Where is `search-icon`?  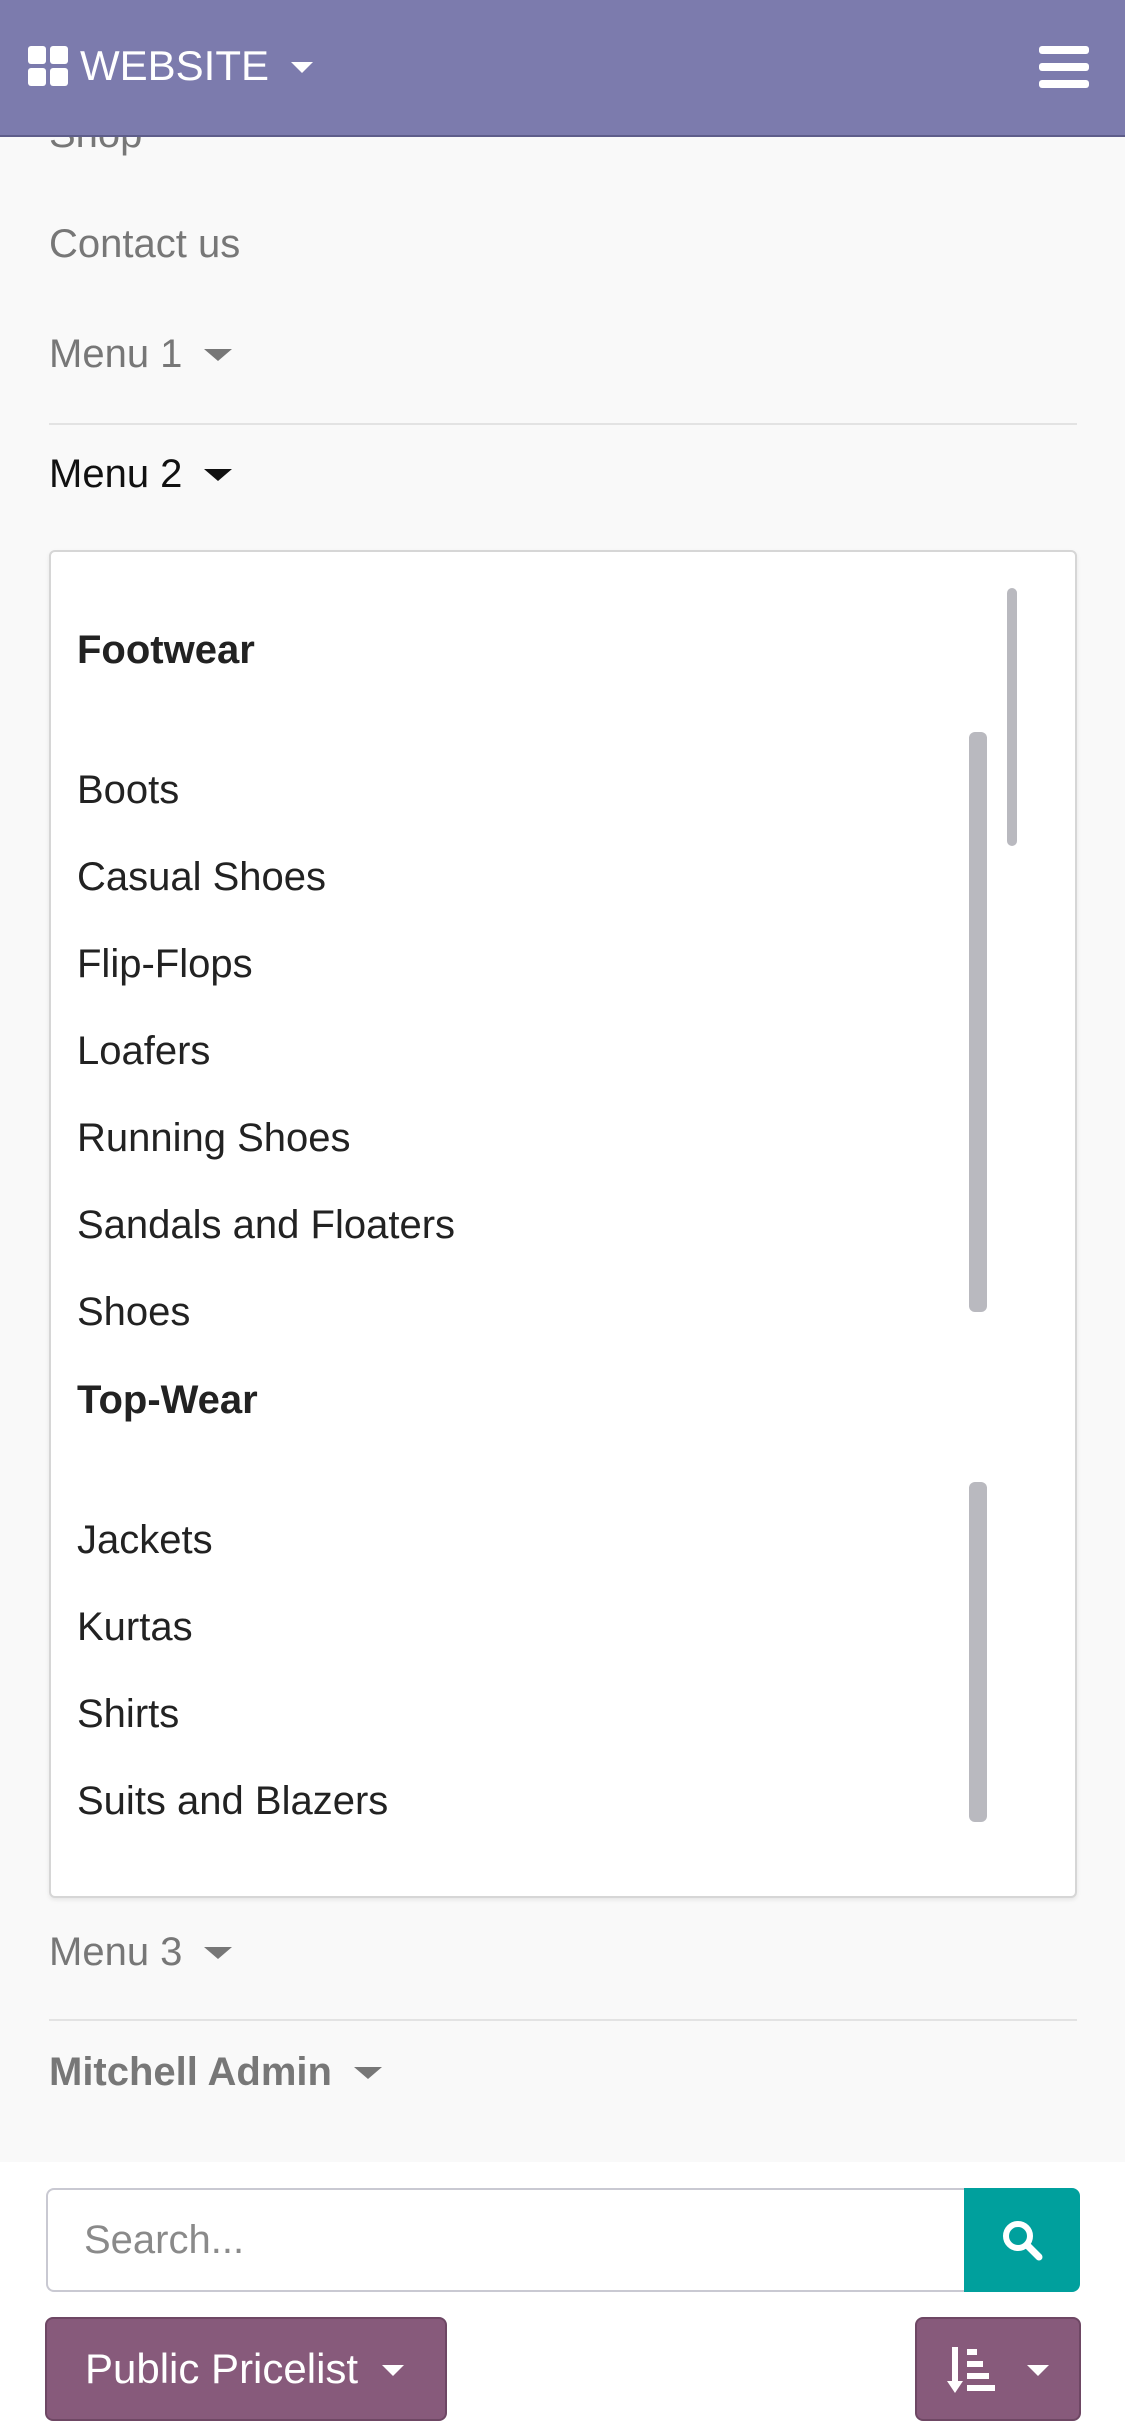 search-icon is located at coordinates (1023, 2241).